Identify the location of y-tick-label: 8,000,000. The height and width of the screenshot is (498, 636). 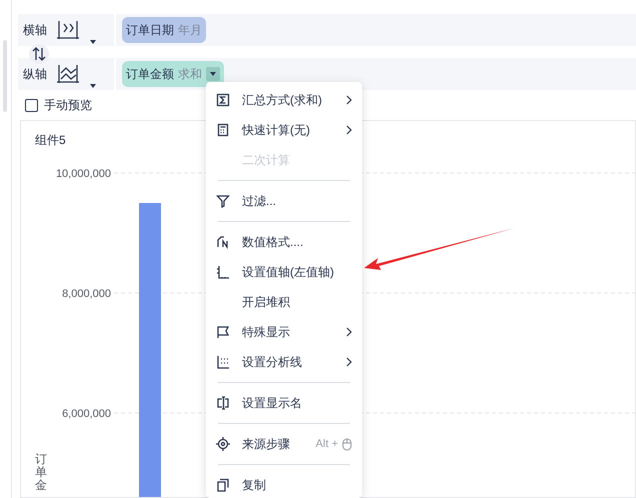
(86, 294).